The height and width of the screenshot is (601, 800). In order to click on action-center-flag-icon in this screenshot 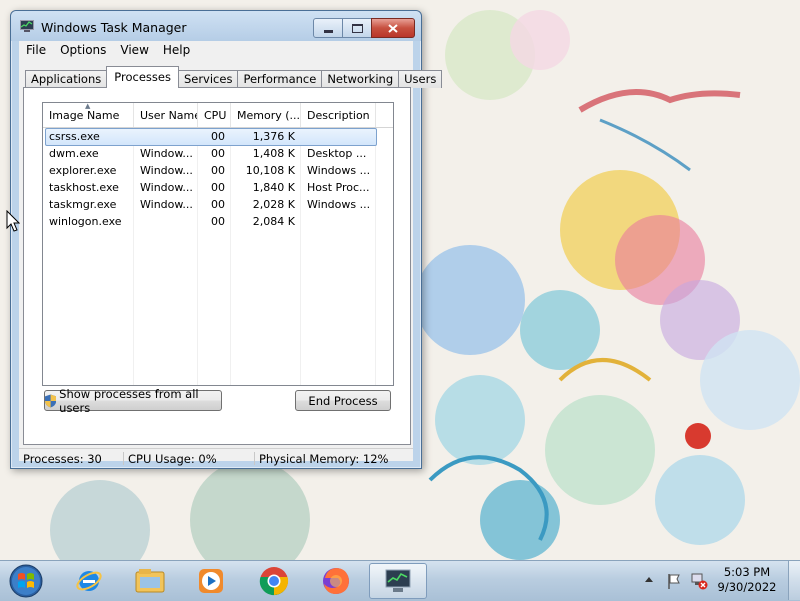, I will do `click(674, 581)`.